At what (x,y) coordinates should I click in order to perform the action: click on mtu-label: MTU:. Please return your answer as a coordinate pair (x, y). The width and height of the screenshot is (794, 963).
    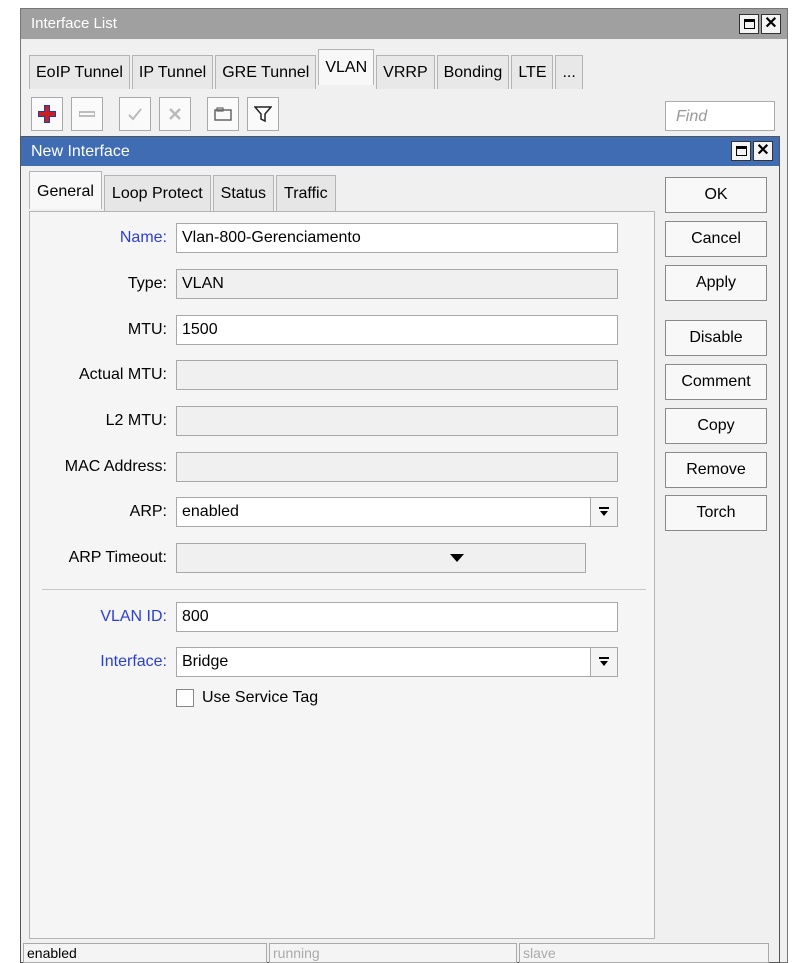
    Looking at the image, I should click on (147, 329).